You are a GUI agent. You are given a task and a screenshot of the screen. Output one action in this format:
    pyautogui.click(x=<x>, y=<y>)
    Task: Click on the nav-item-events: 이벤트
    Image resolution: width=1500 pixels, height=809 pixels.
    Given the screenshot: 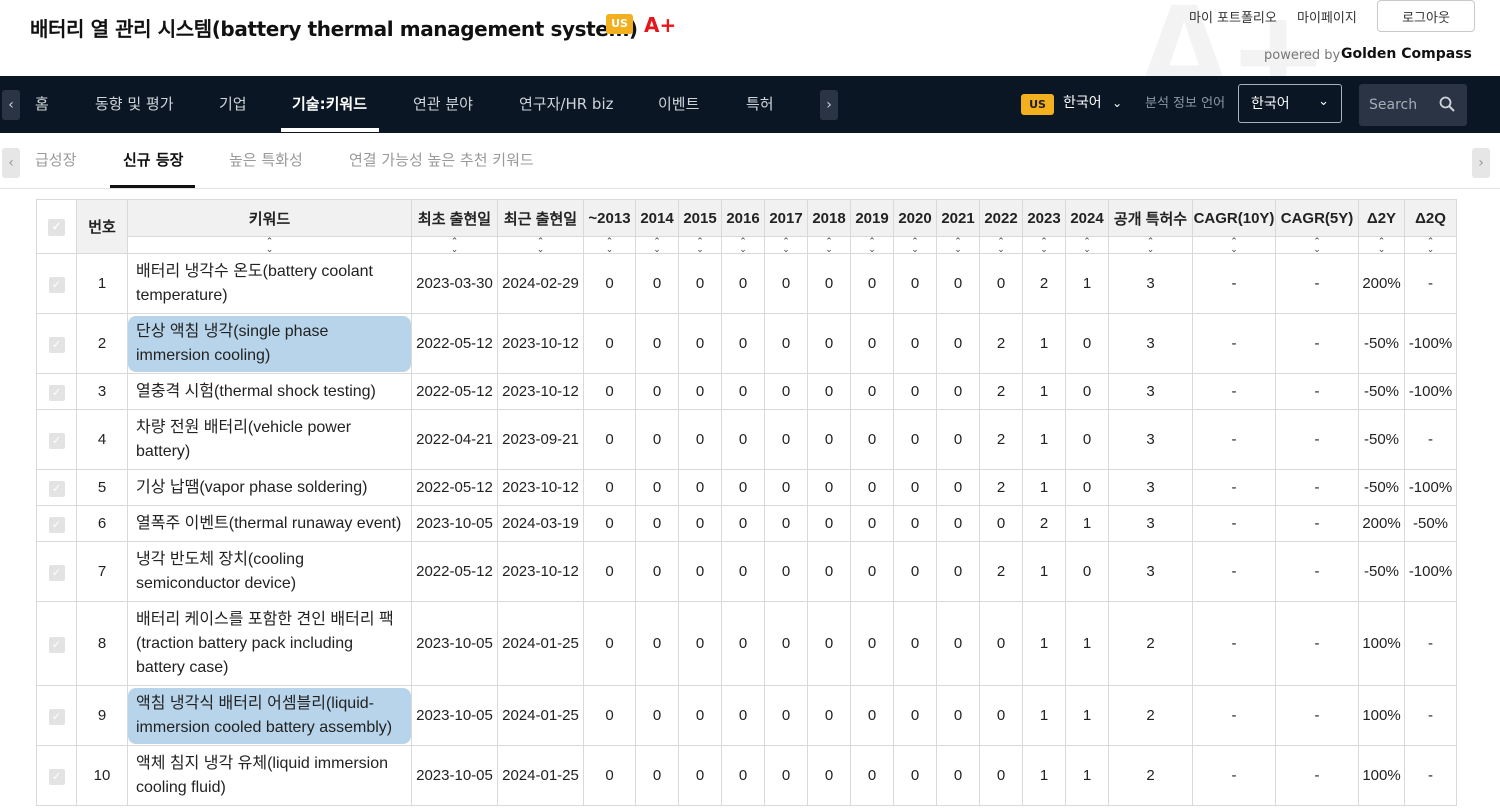 What is the action you would take?
    pyautogui.click(x=678, y=104)
    